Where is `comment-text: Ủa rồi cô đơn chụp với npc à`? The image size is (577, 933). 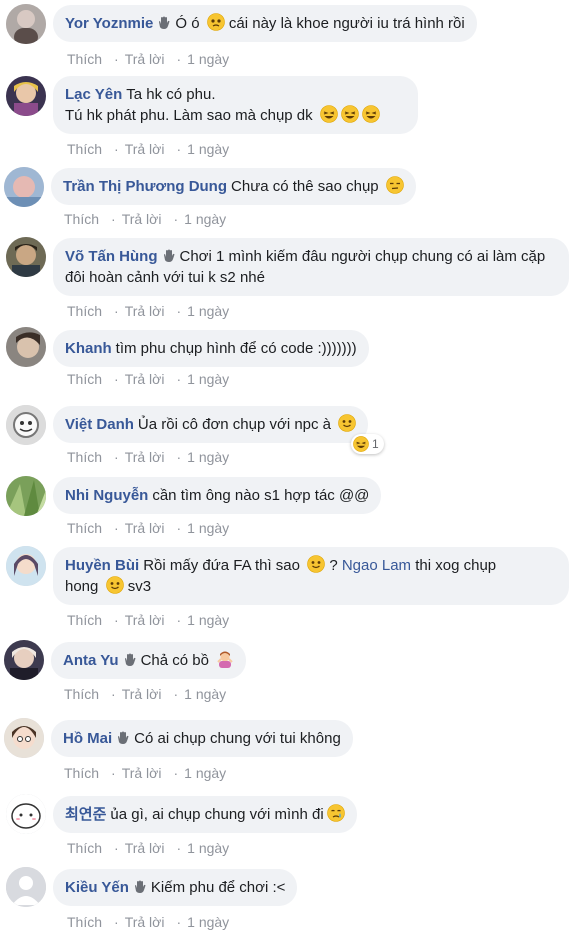
comment-text: Ủa rồi cô đơn chụp với npc à is located at coordinates (234, 424).